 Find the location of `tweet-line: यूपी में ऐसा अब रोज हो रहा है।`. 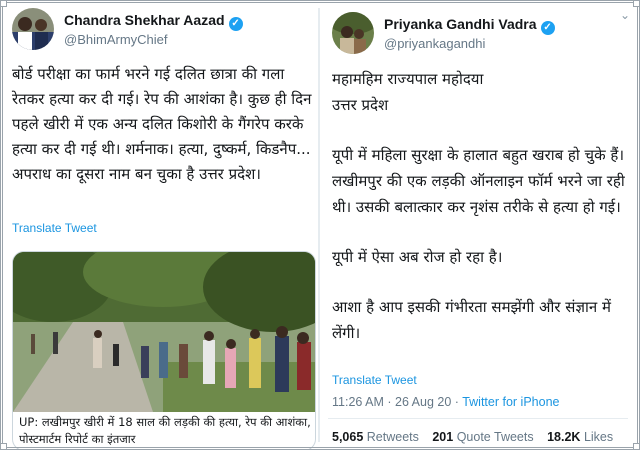

tweet-line: यूपी में ऐसा अब रोज हो रहा है। is located at coordinates (417, 257).